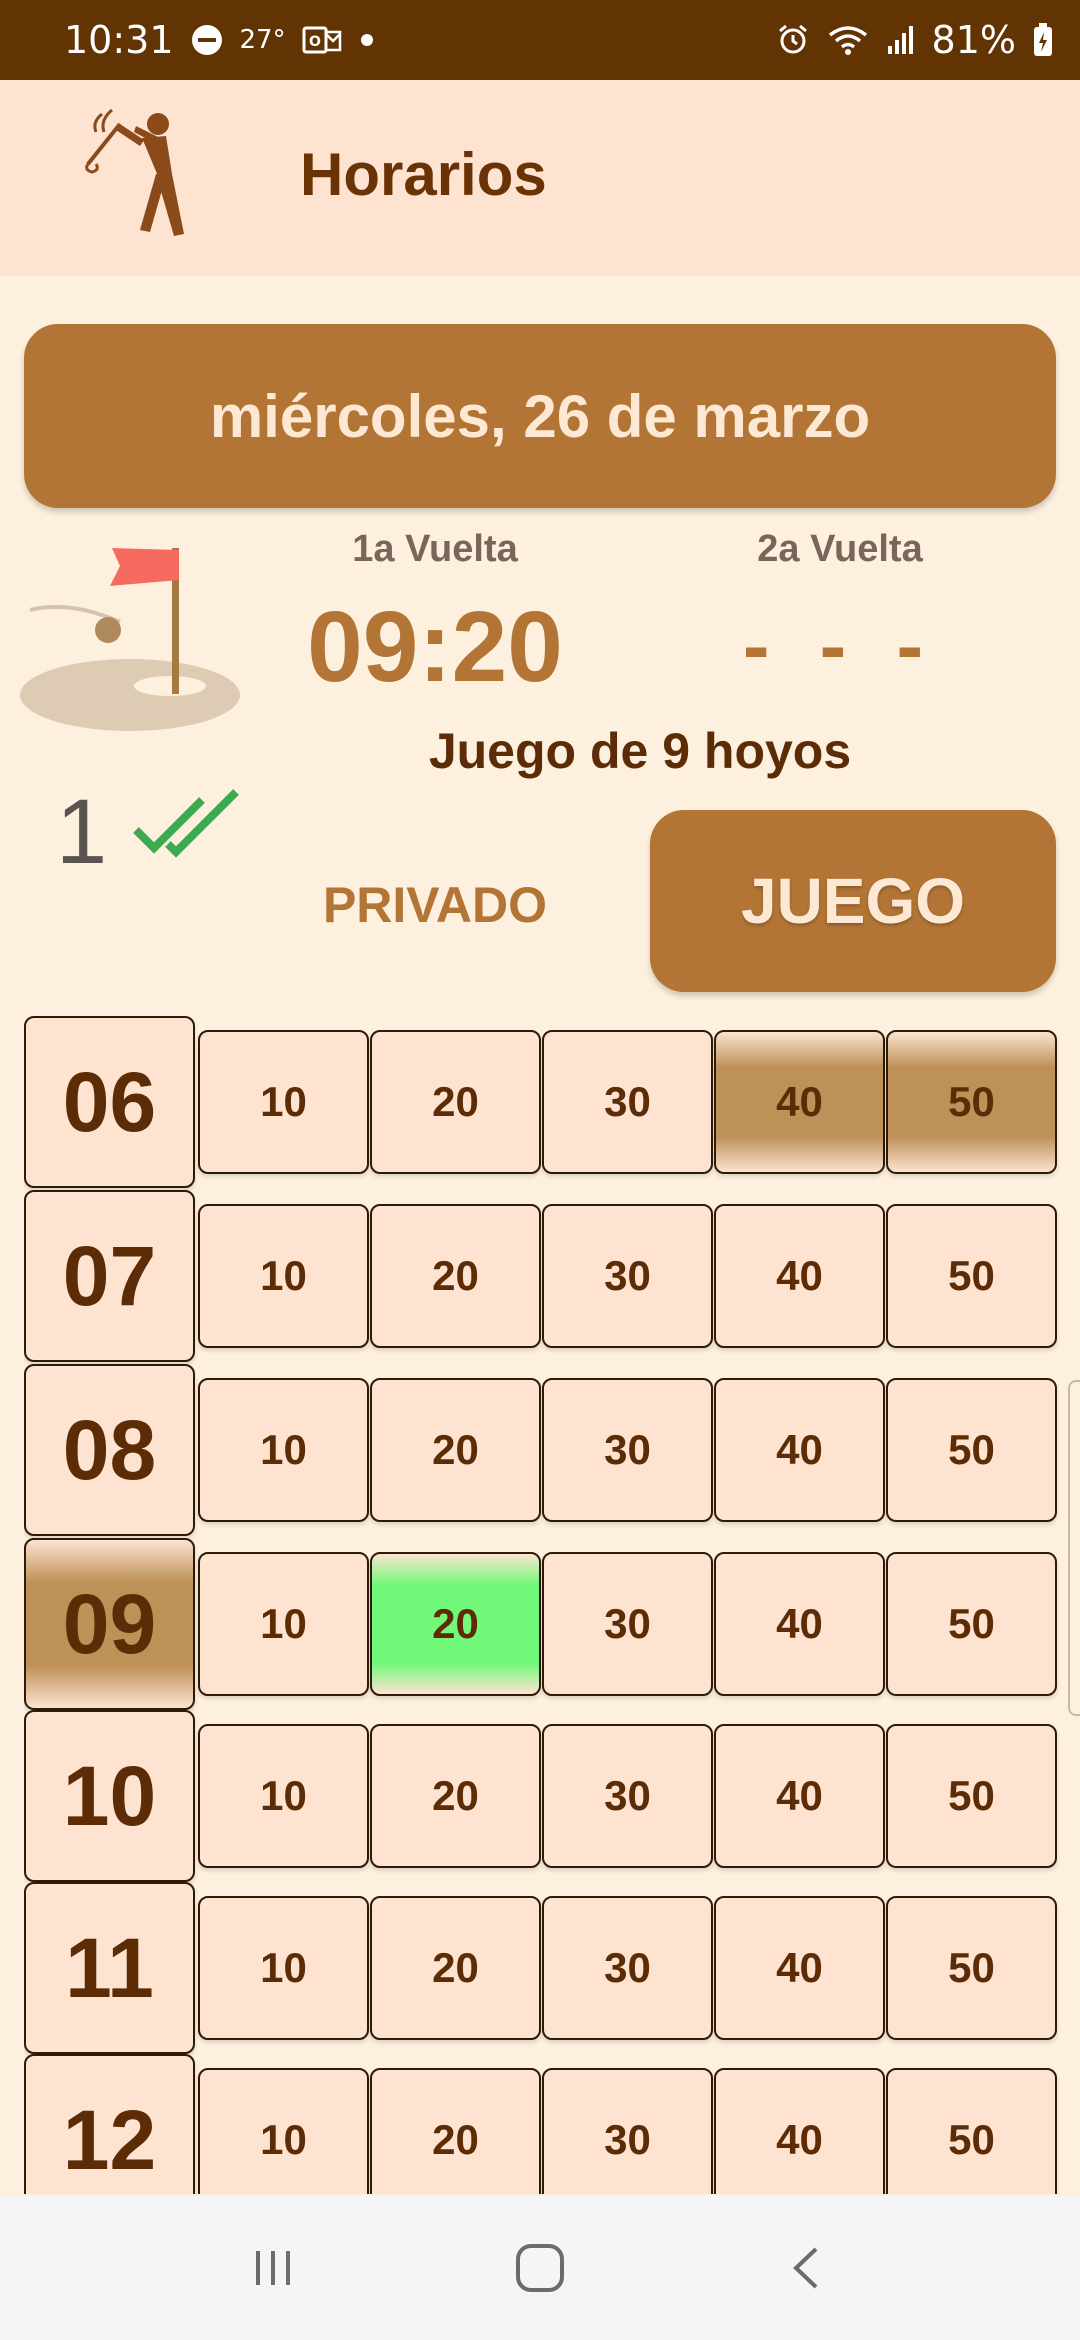 This screenshot has height=2340, width=1080. Describe the element at coordinates (82, 832) in the screenshot. I see `player-count: 1` at that location.